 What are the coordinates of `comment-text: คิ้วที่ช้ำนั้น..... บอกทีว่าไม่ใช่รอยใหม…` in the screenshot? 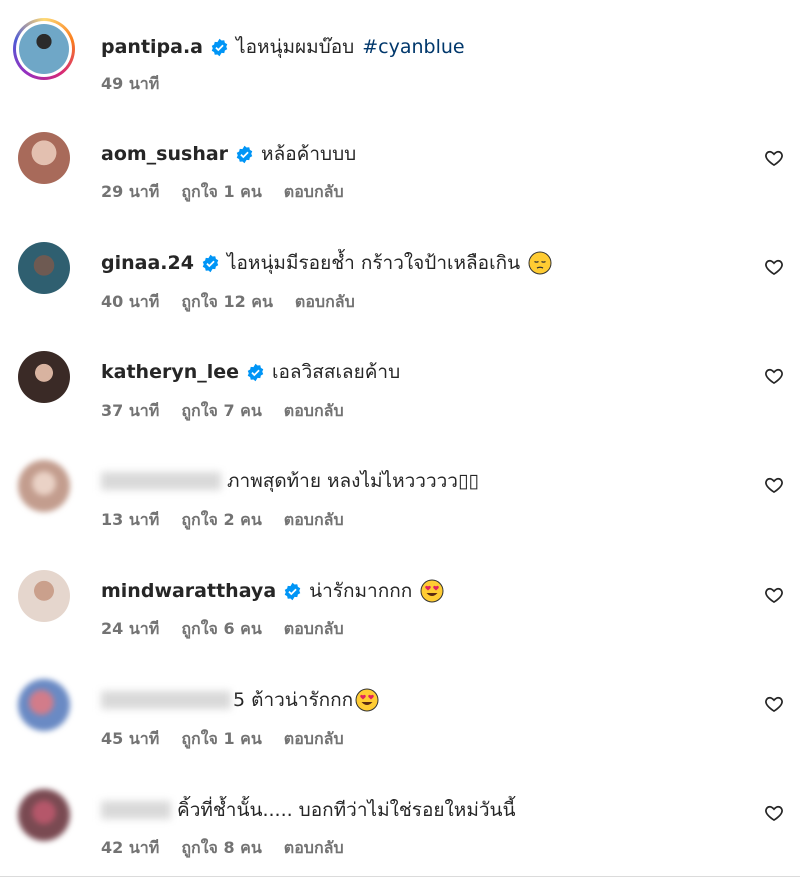 It's located at (346, 810).